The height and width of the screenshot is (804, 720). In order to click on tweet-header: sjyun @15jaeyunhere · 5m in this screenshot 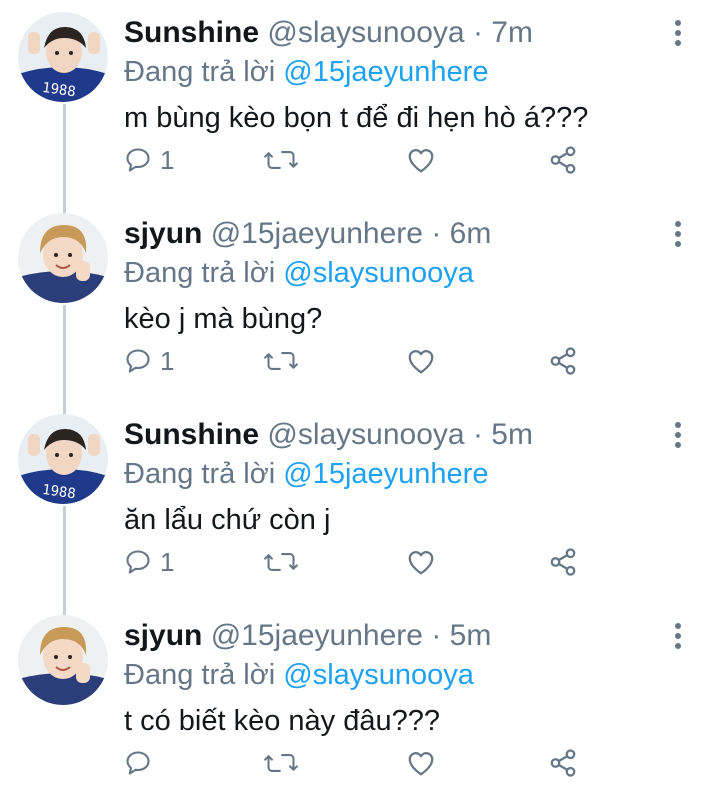, I will do `click(307, 636)`.